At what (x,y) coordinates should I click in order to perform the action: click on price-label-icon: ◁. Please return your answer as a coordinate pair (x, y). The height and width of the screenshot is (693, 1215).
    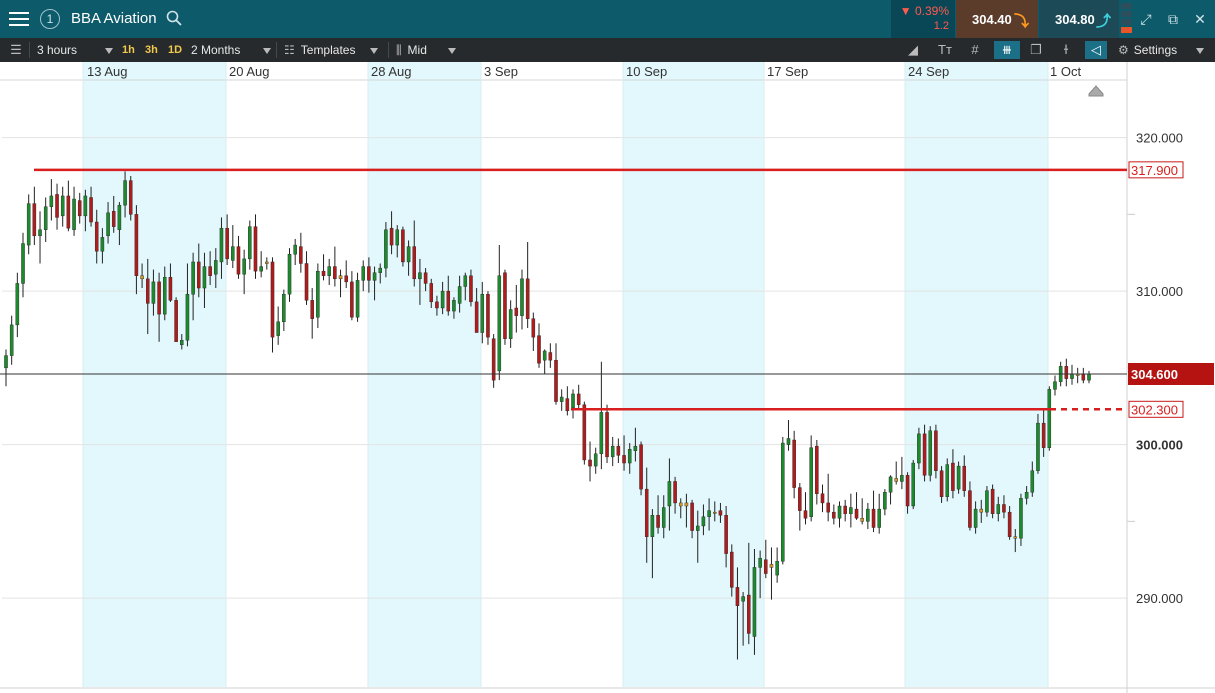
    Looking at the image, I should click on (1096, 50).